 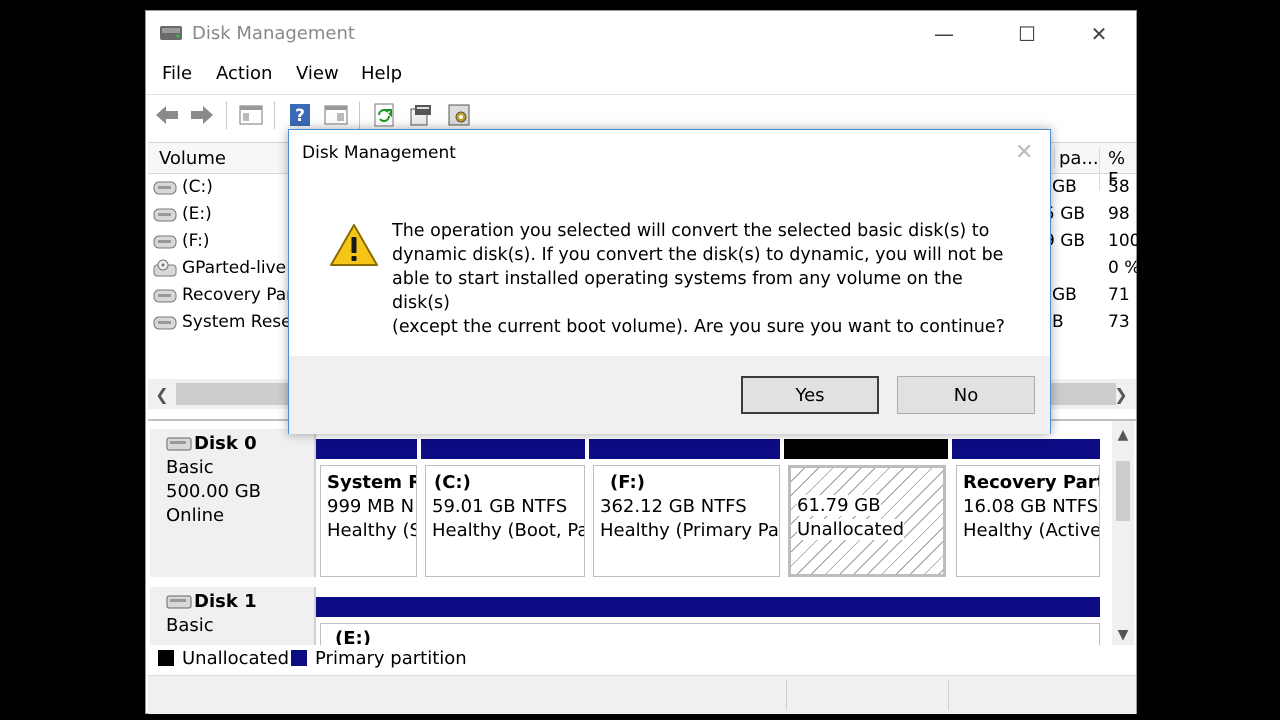 I want to click on menu-help: Help, so click(x=381, y=73).